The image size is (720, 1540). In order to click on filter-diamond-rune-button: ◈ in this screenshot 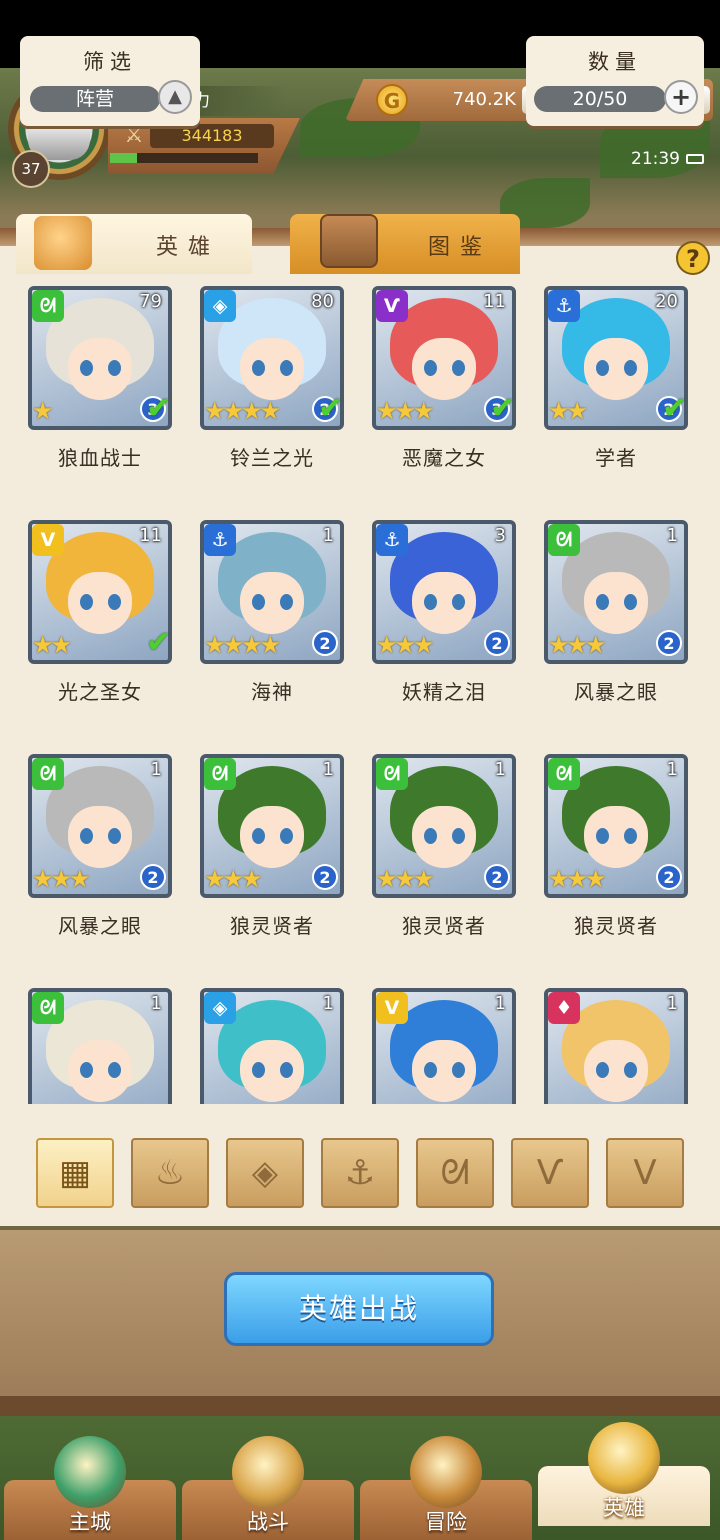, I will do `click(265, 1173)`.